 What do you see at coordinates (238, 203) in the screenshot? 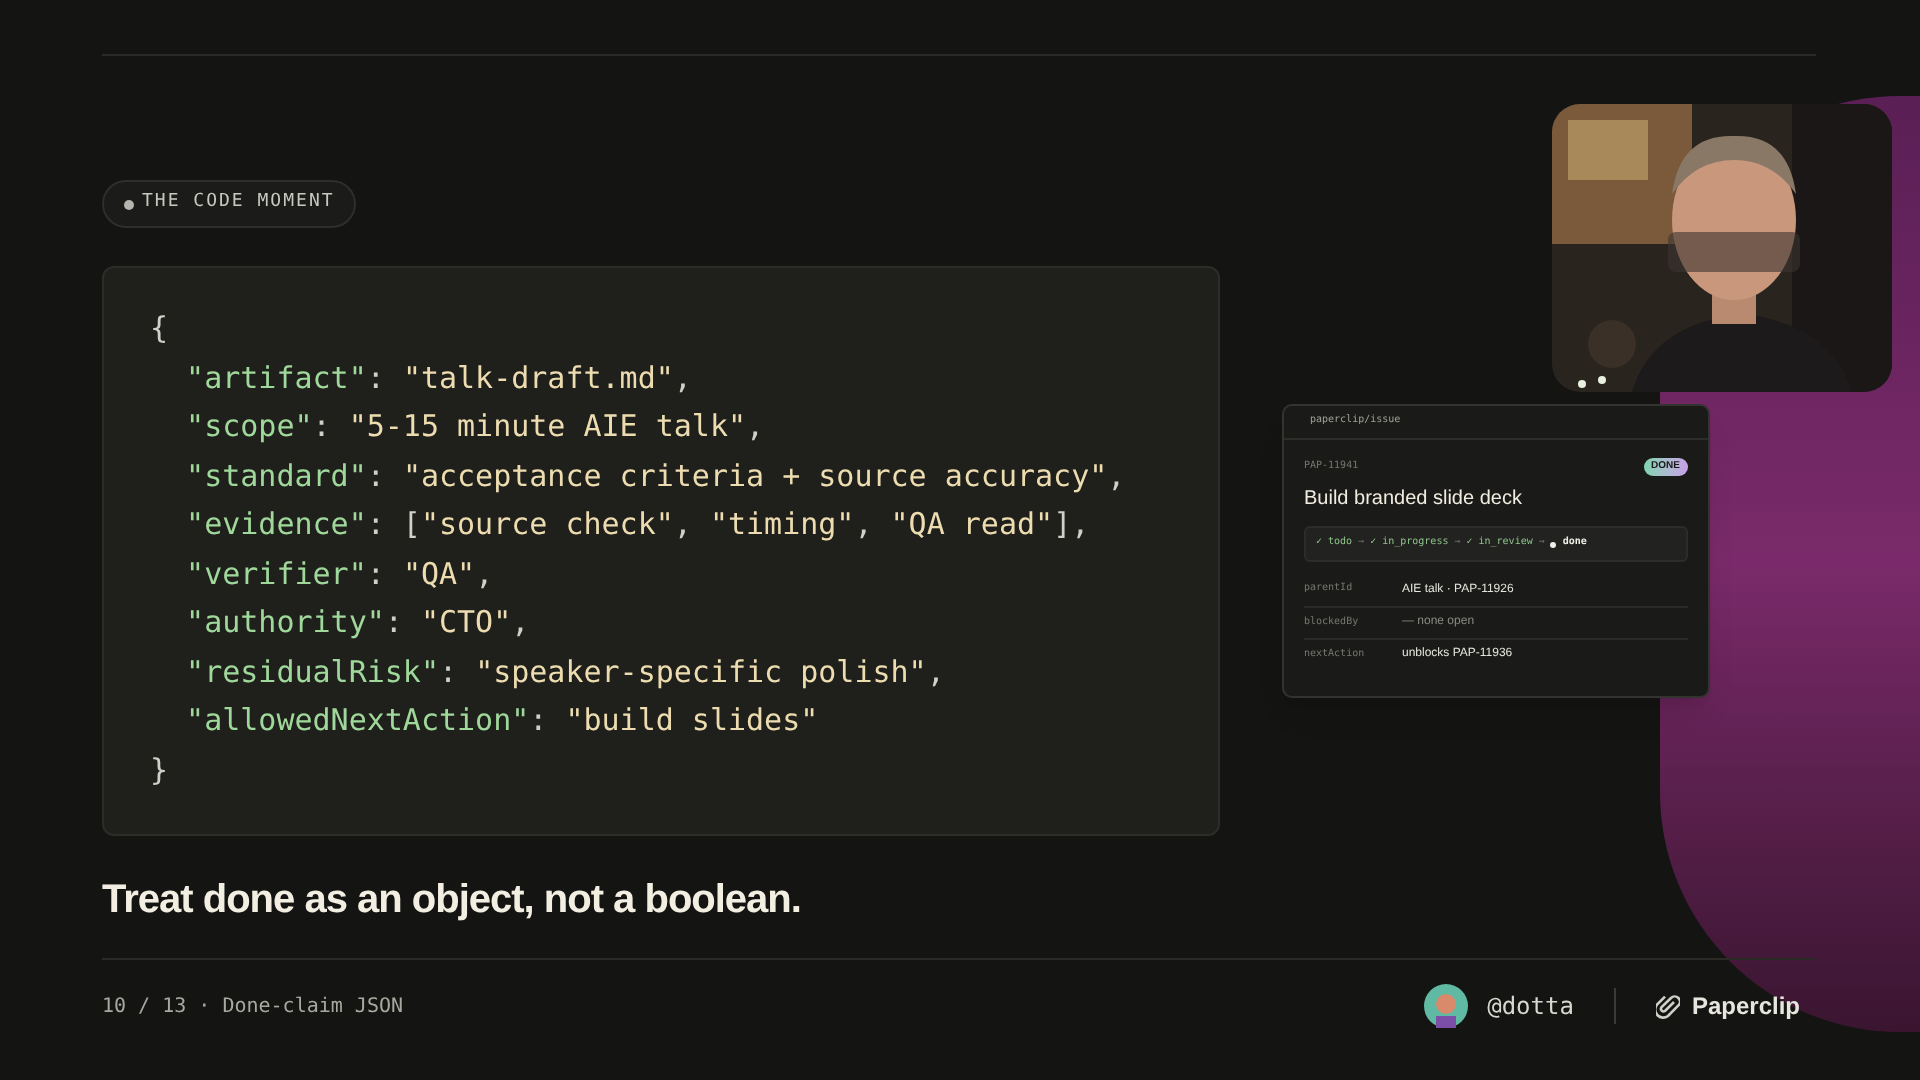
I see `section-tag-label: THE CODE MOMENT` at bounding box center [238, 203].